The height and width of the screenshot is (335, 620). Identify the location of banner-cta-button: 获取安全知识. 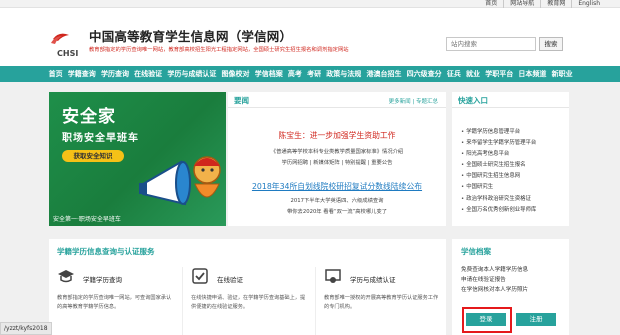
(93, 156).